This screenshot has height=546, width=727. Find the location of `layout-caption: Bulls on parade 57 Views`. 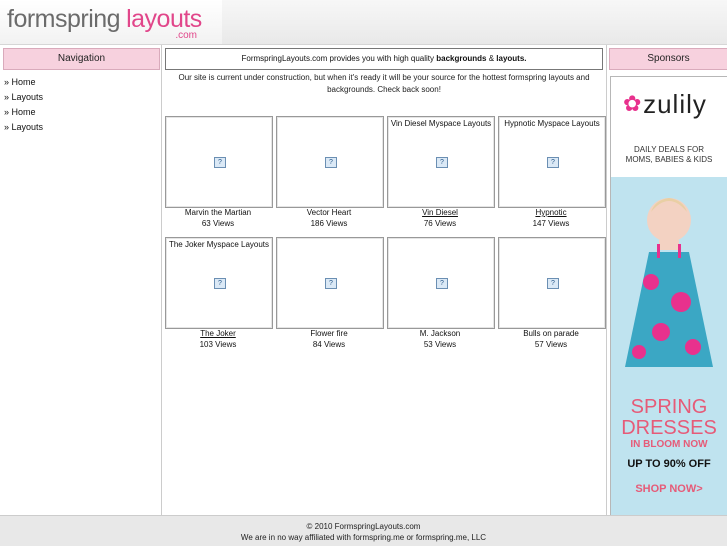

layout-caption: Bulls on parade 57 Views is located at coordinates (551, 339).